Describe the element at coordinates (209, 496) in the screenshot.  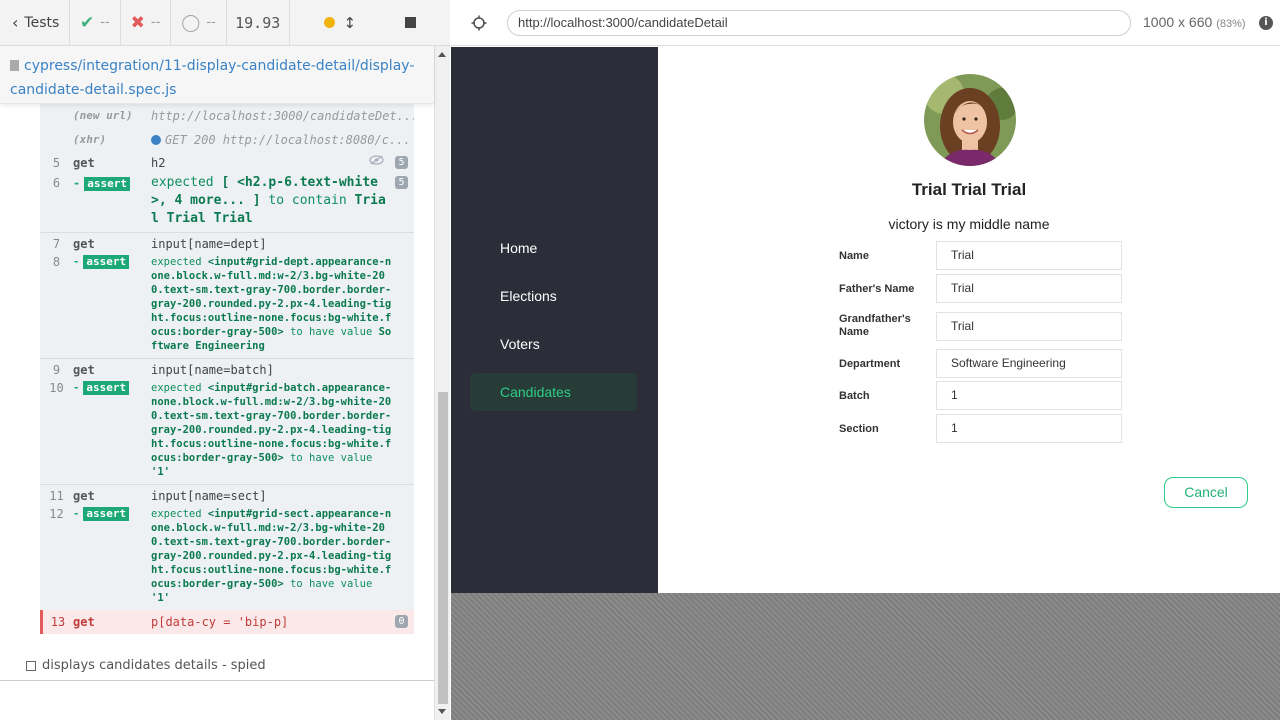
I see `command-message: input[name=sect]` at that location.